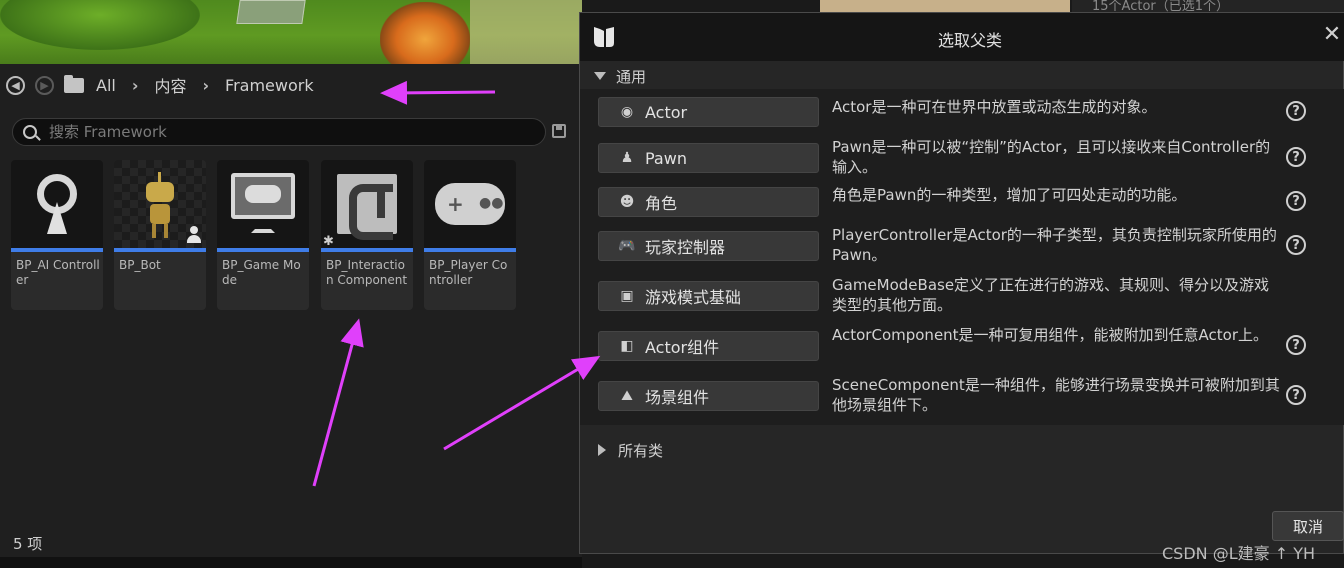  What do you see at coordinates (170, 85) in the screenshot?
I see `breadcrumb-content: 内容` at bounding box center [170, 85].